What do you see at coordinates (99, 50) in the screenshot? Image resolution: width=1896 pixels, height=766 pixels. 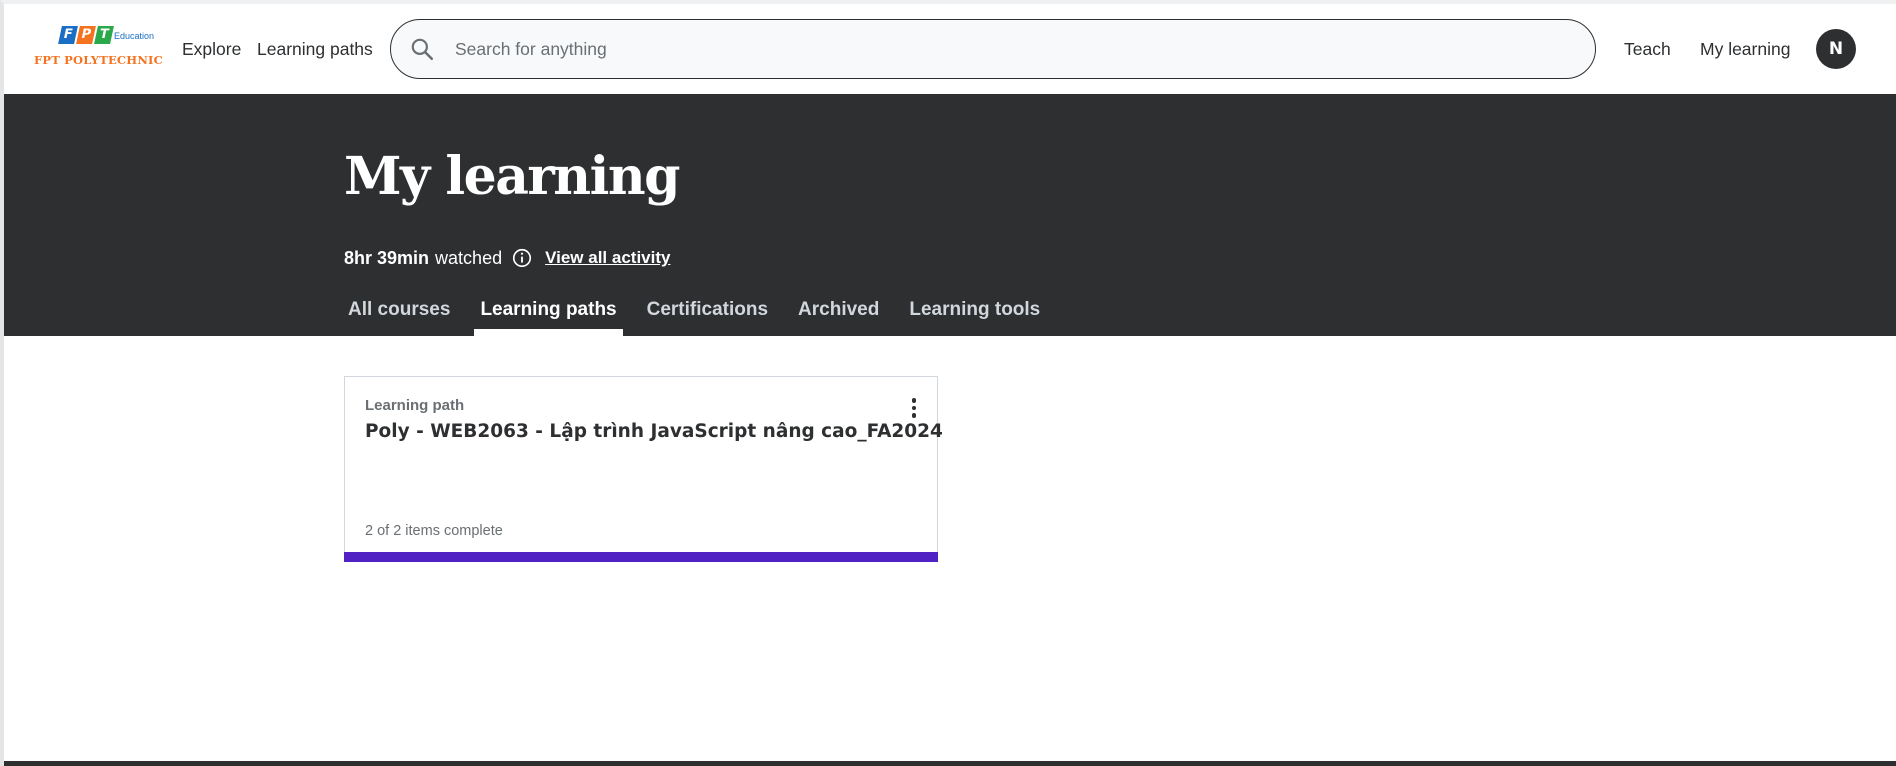 I see `fpt-polytechnic-logo: F P T Education FPT POLYTECHNIC` at bounding box center [99, 50].